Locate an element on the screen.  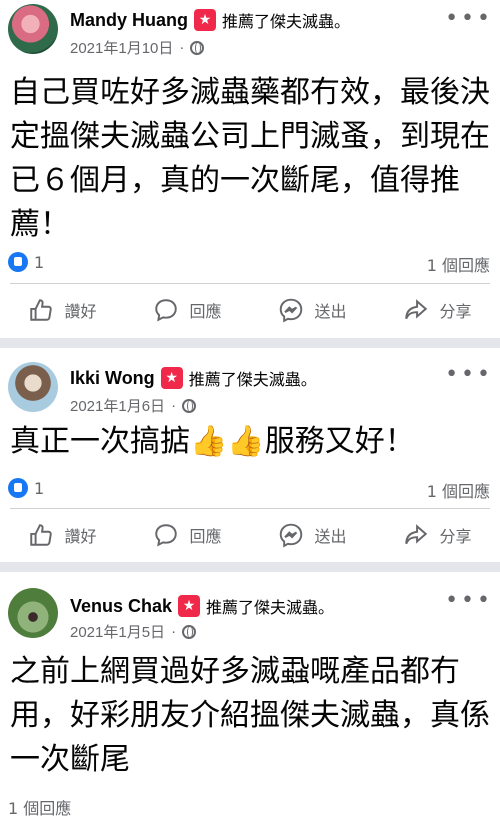
post-date: 2021年1月10日 is located at coordinates (121, 47).